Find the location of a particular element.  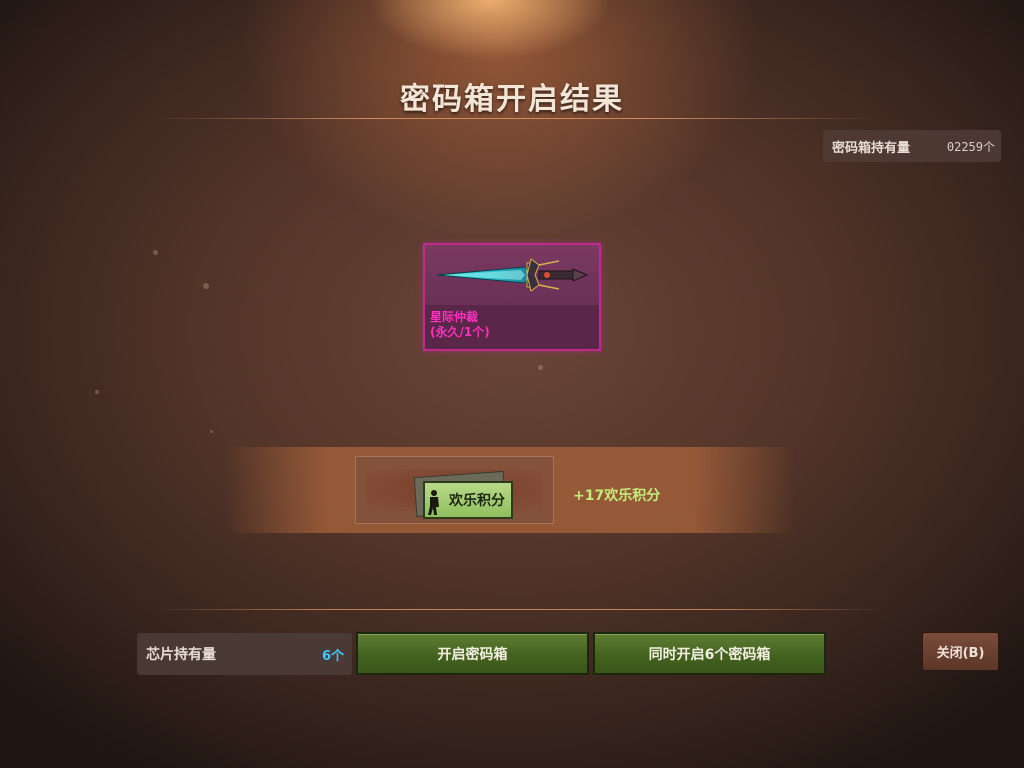

points-card-label: 欢乐积分 is located at coordinates (477, 501).